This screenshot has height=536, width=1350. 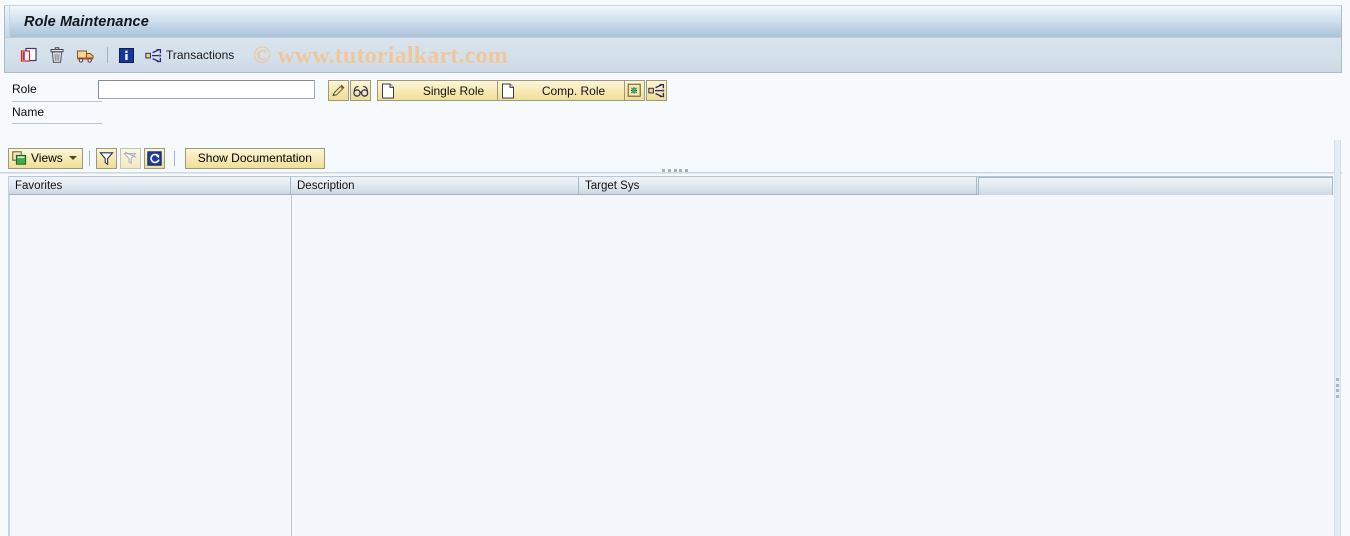 I want to click on chevron-down-icon, so click(x=72, y=158).